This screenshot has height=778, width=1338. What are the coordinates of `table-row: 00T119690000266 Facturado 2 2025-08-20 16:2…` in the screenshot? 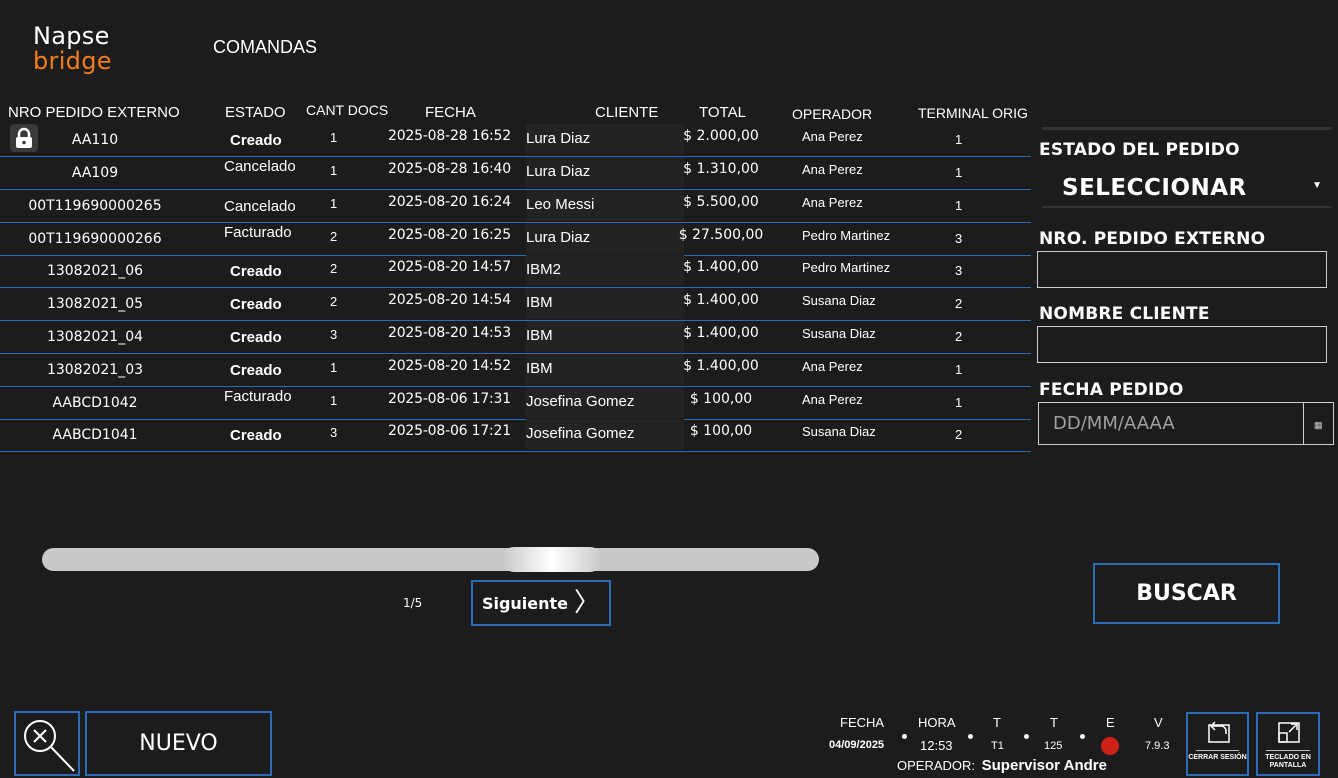 It's located at (515, 239).